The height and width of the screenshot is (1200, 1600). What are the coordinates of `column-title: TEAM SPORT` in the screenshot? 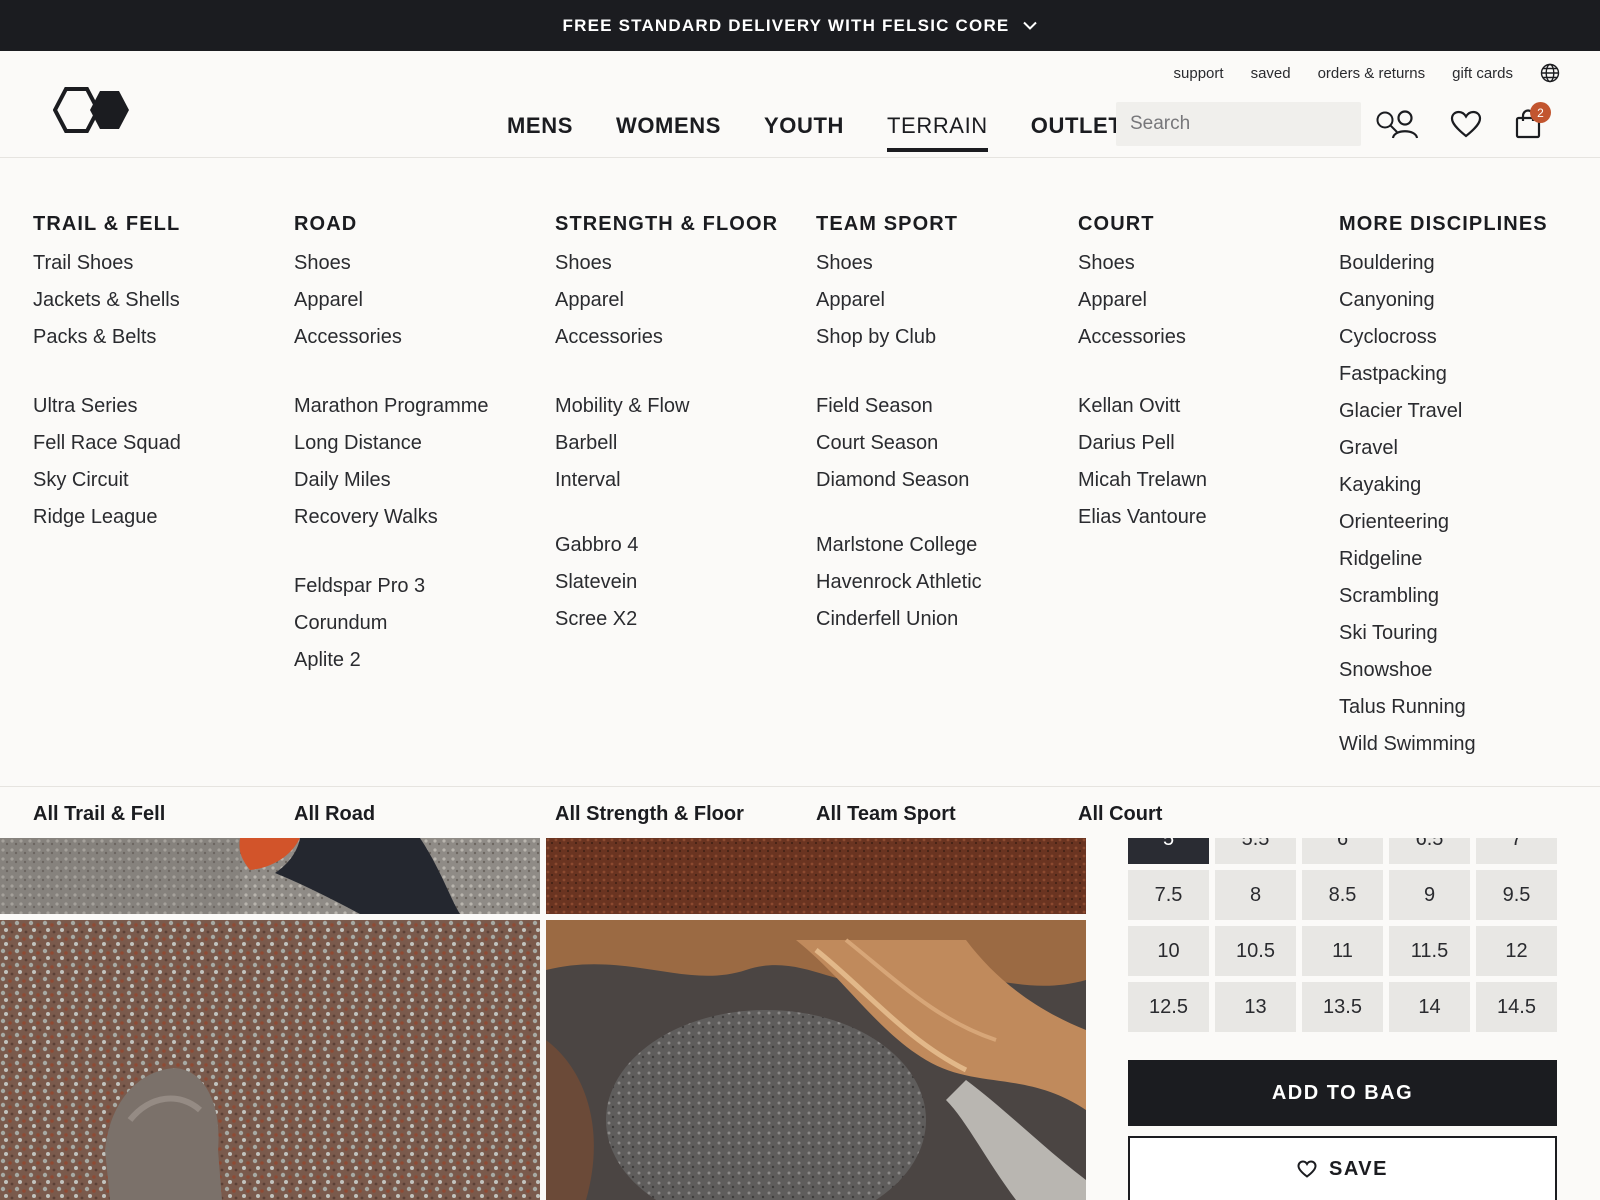 It's located at (899, 224).